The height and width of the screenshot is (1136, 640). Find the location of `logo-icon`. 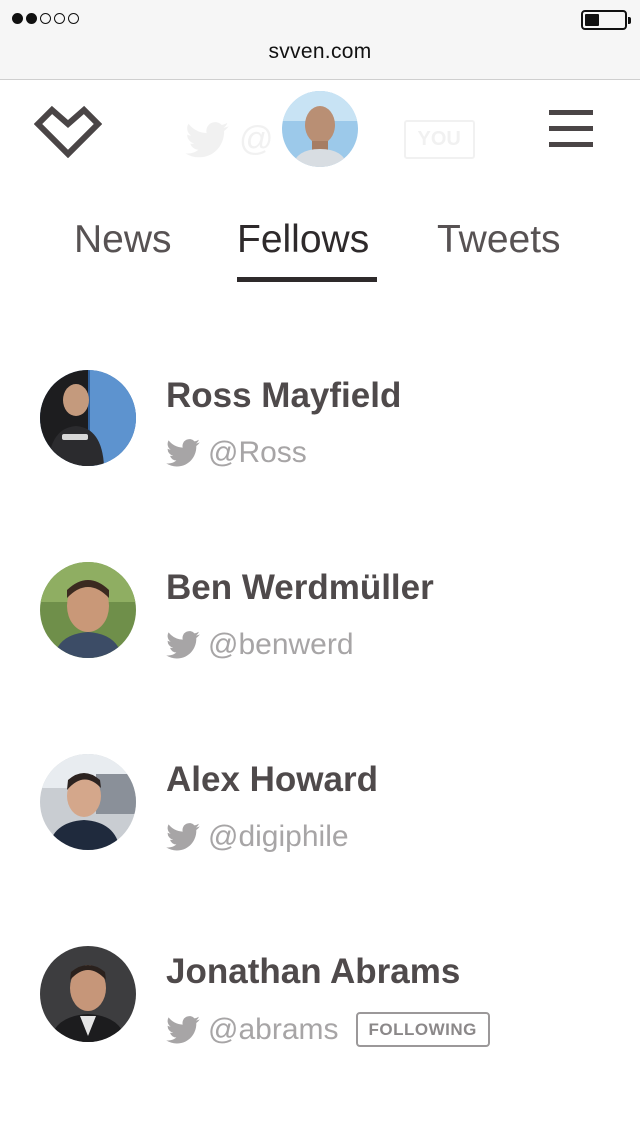

logo-icon is located at coordinates (68, 130).